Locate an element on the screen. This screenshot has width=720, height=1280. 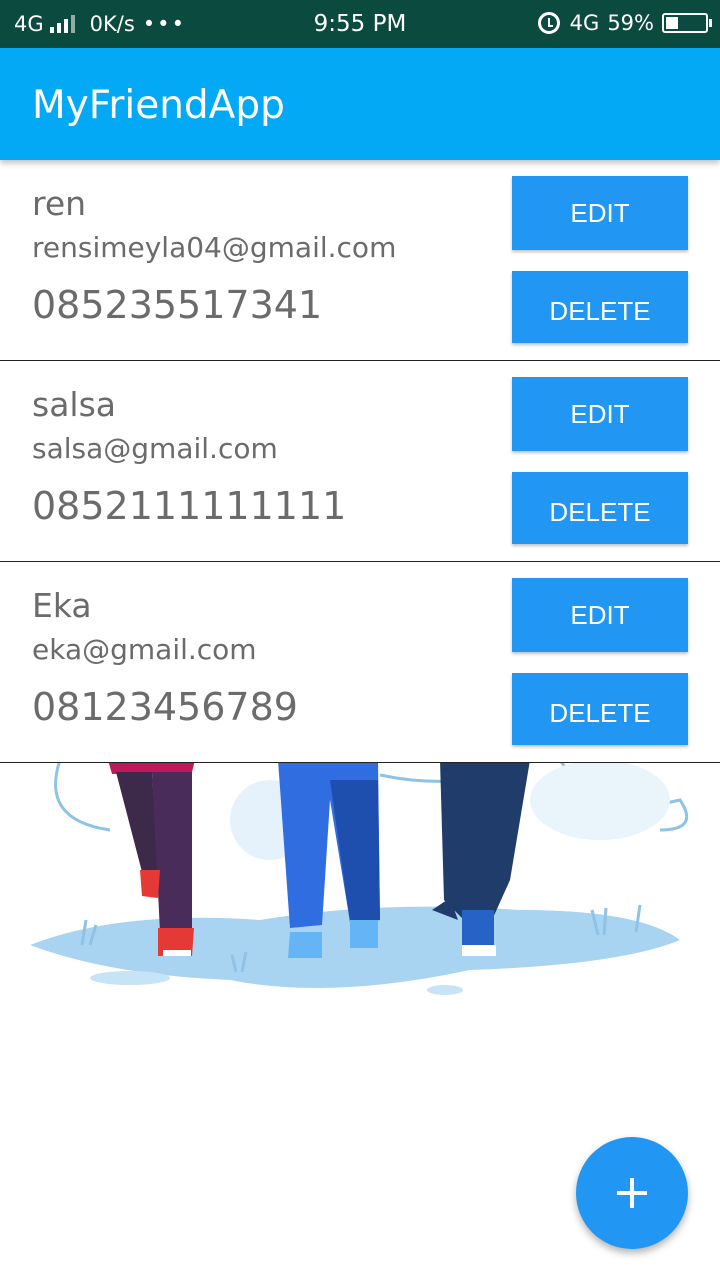
friend-email: salsa@gmail.com is located at coordinates (155, 448).